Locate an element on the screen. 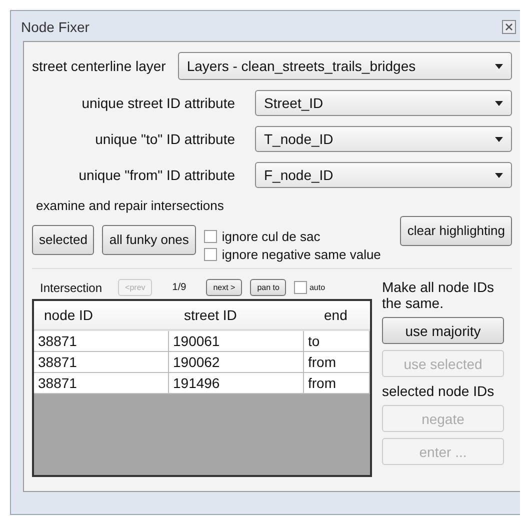 The height and width of the screenshot is (527, 522). window-title: Node Fixer is located at coordinates (55, 27).